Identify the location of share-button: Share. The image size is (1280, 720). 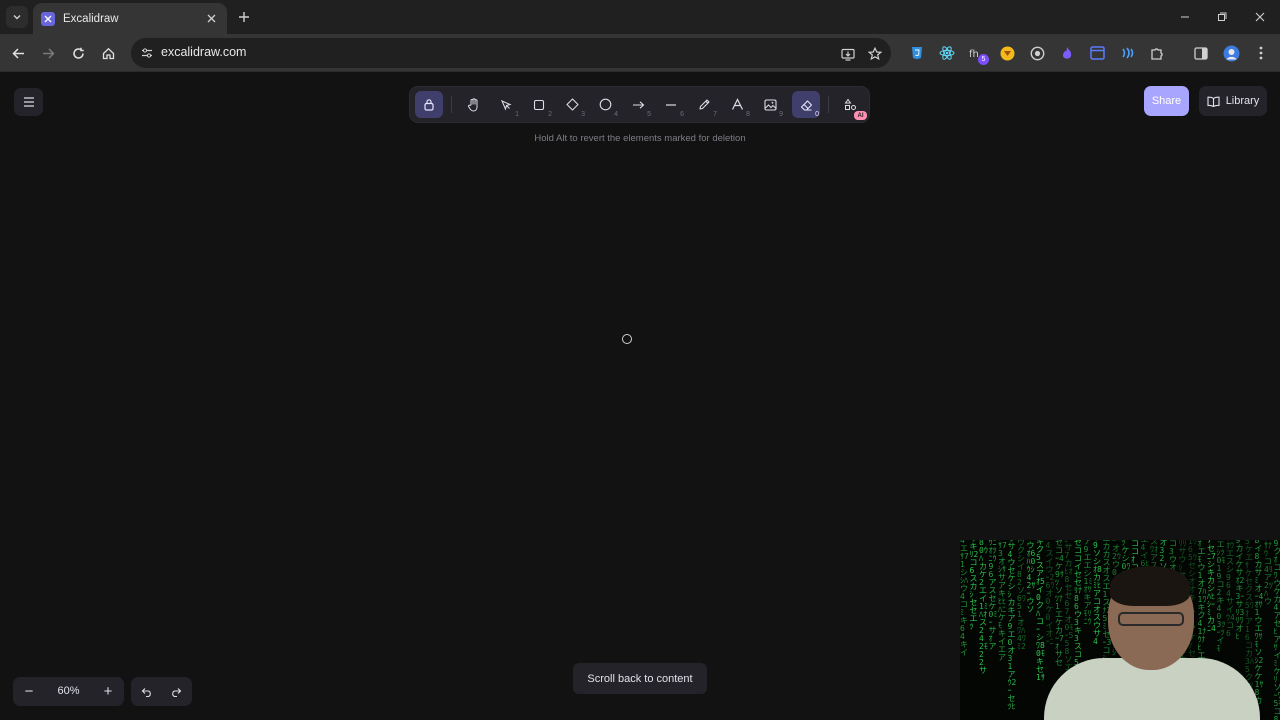
(1166, 101).